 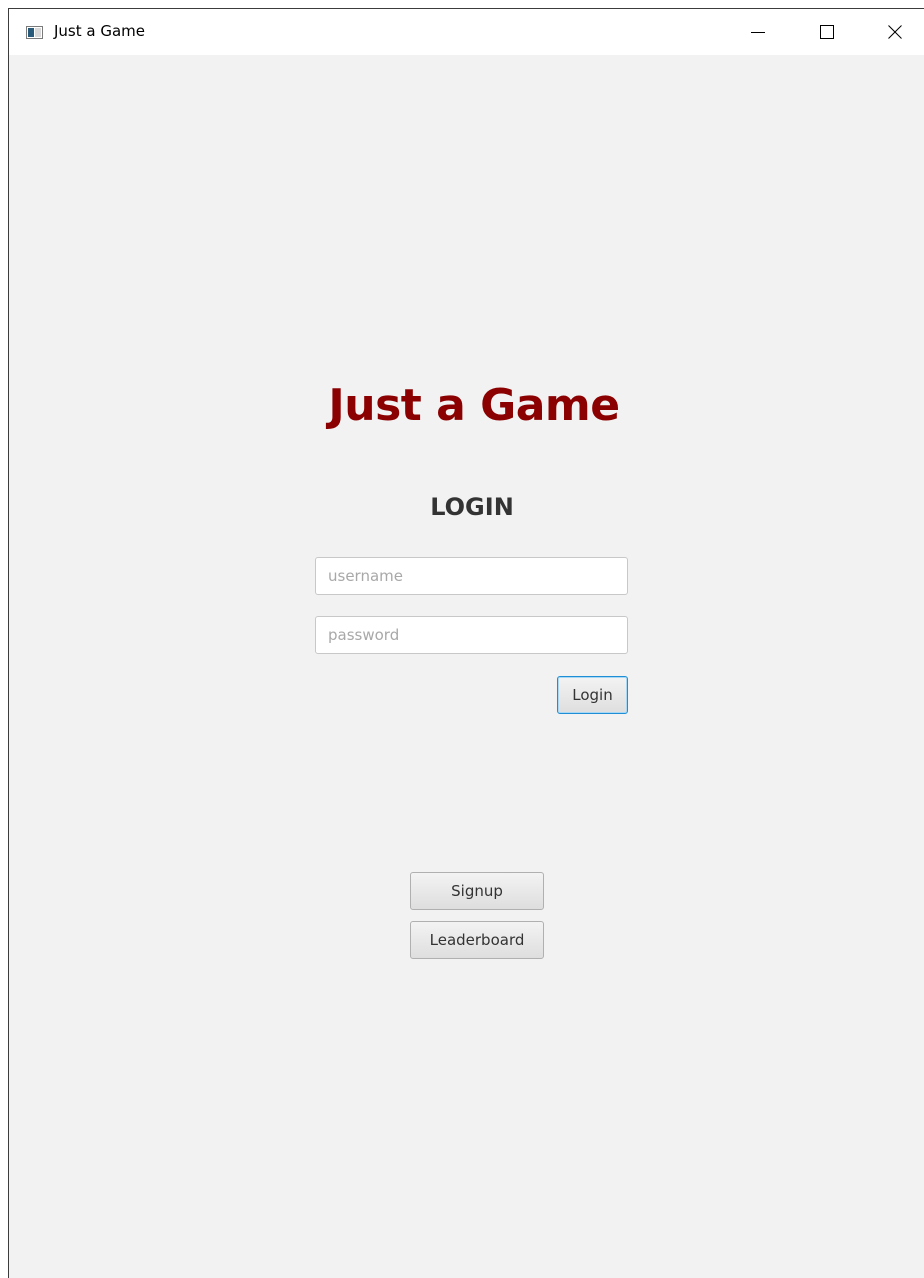 What do you see at coordinates (471, 635) in the screenshot?
I see `password-input` at bounding box center [471, 635].